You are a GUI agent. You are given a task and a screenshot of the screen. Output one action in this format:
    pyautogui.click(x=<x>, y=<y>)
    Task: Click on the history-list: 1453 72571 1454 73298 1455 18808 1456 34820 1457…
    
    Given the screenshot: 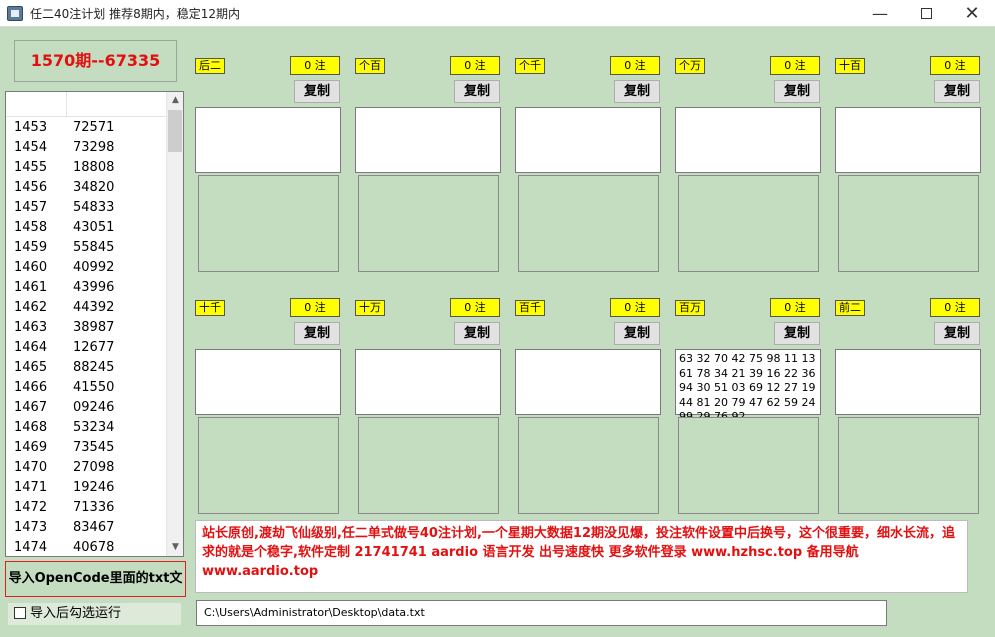 What is the action you would take?
    pyautogui.click(x=94, y=324)
    